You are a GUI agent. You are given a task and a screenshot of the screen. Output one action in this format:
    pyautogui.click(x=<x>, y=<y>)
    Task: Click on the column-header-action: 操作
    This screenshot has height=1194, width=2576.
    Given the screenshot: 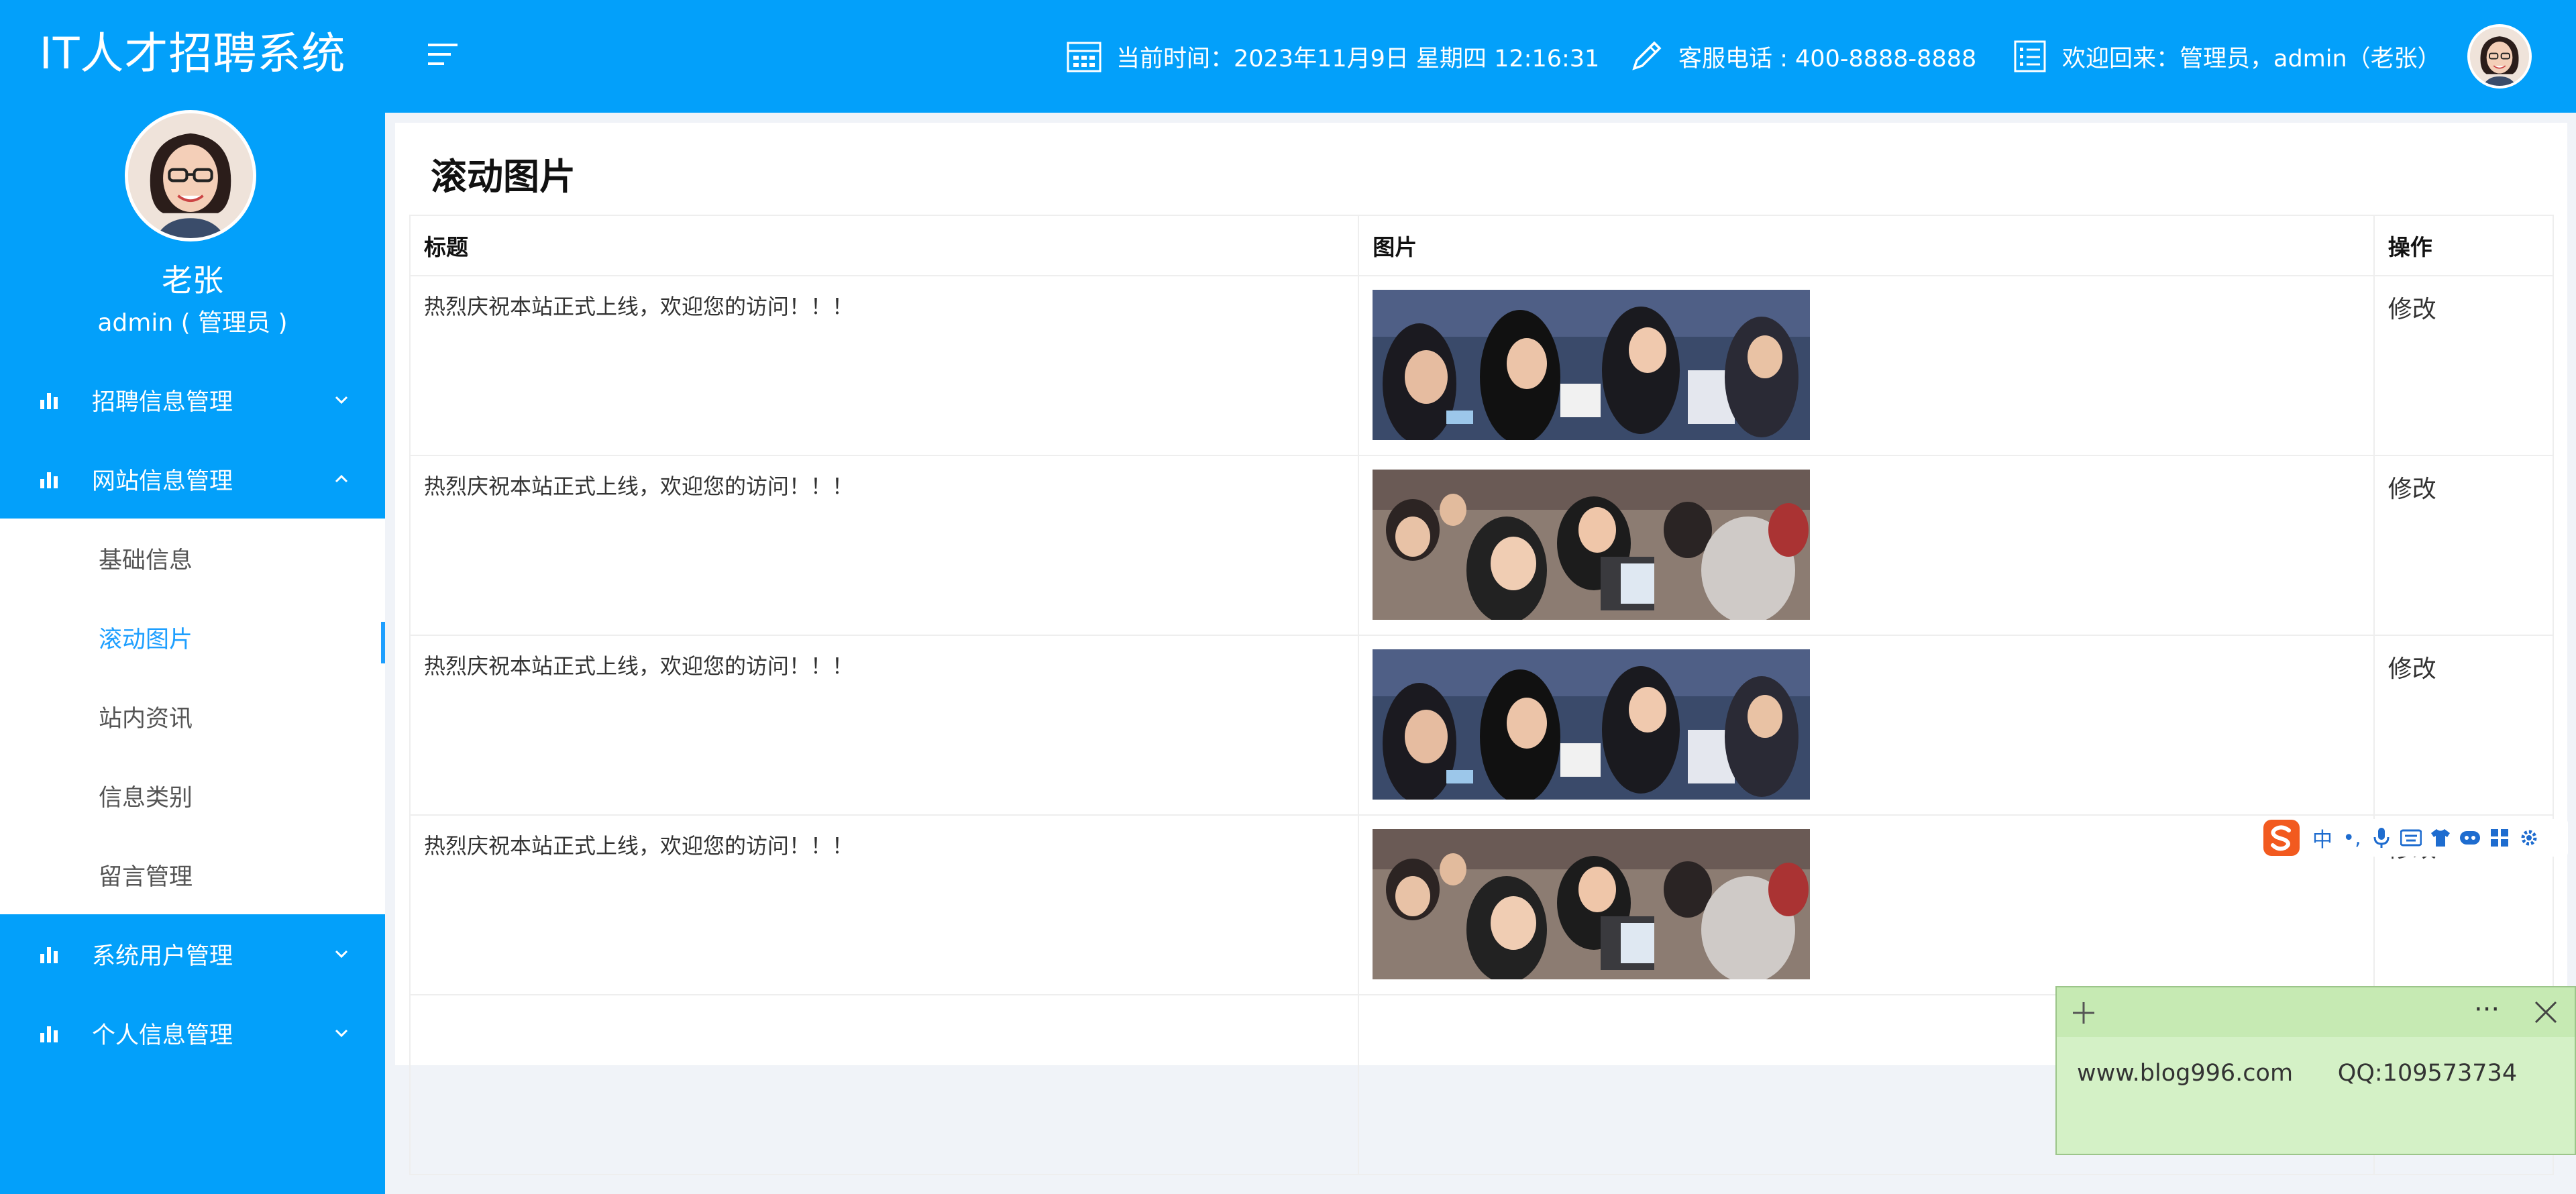 What is the action you would take?
    pyautogui.click(x=2464, y=245)
    